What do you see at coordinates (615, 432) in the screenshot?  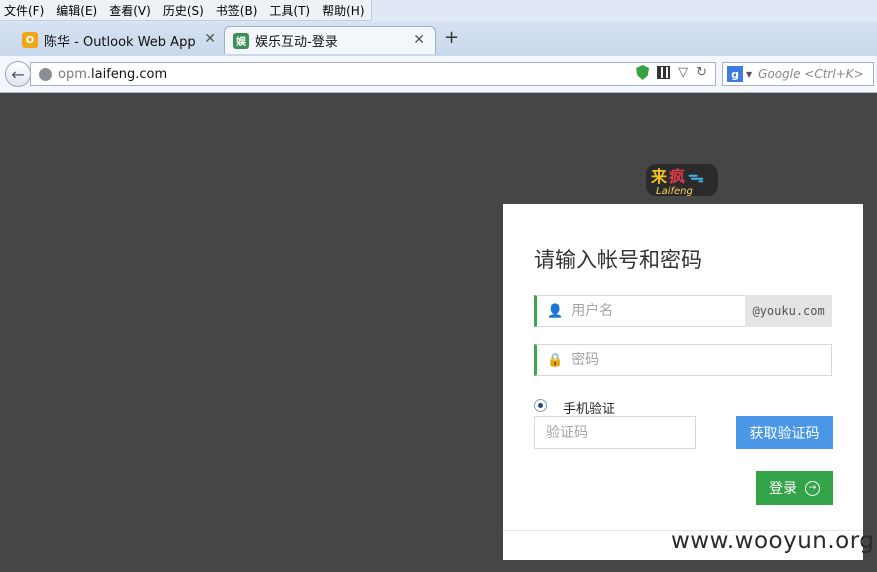 I see `verification-code-input` at bounding box center [615, 432].